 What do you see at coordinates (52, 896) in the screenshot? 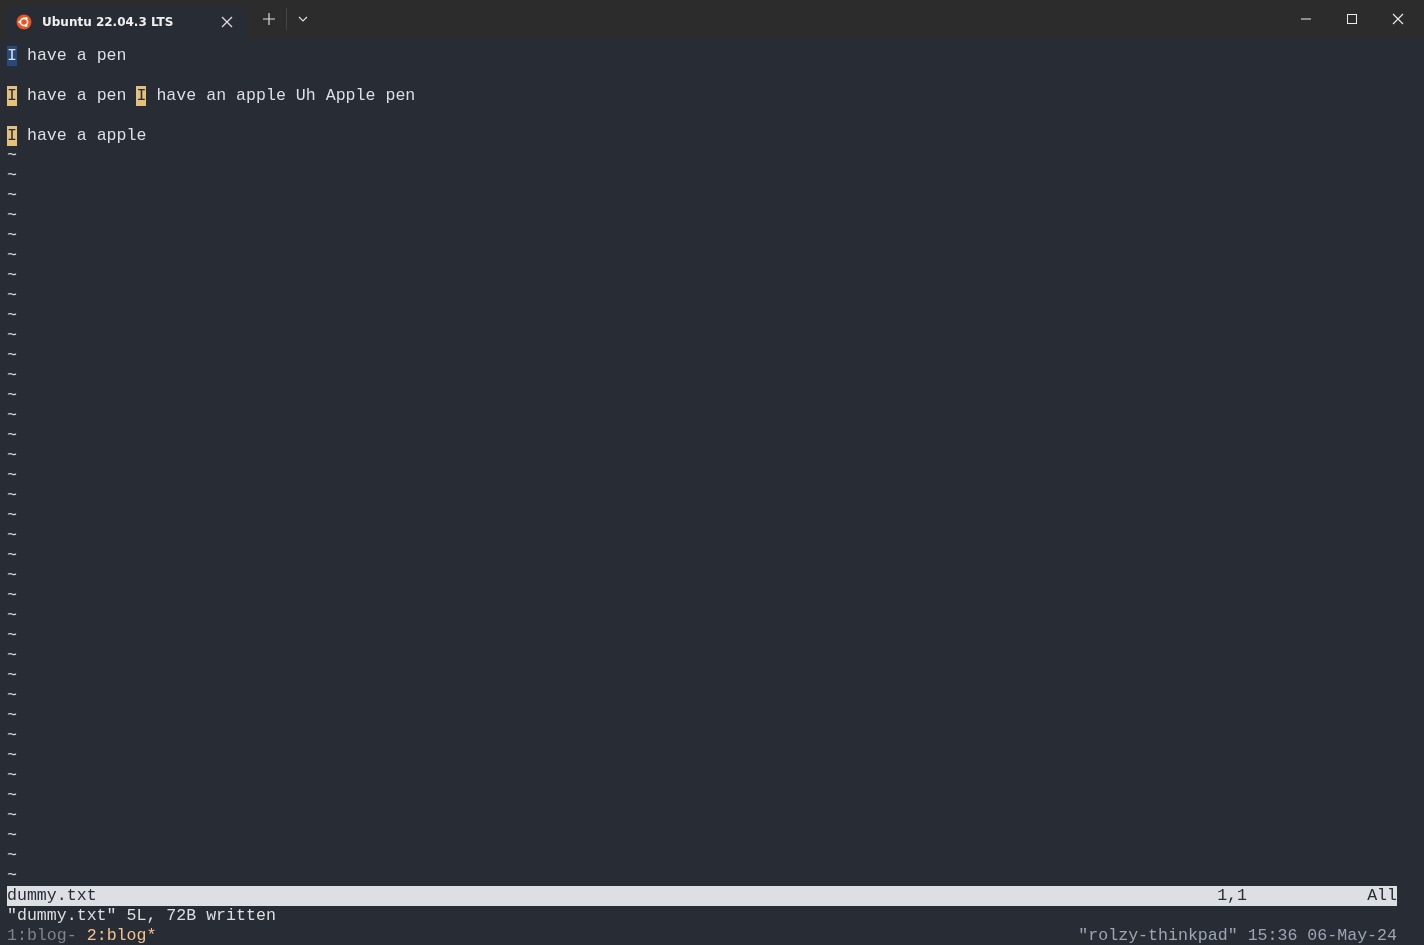
I see `file-name: dummy.txt` at bounding box center [52, 896].